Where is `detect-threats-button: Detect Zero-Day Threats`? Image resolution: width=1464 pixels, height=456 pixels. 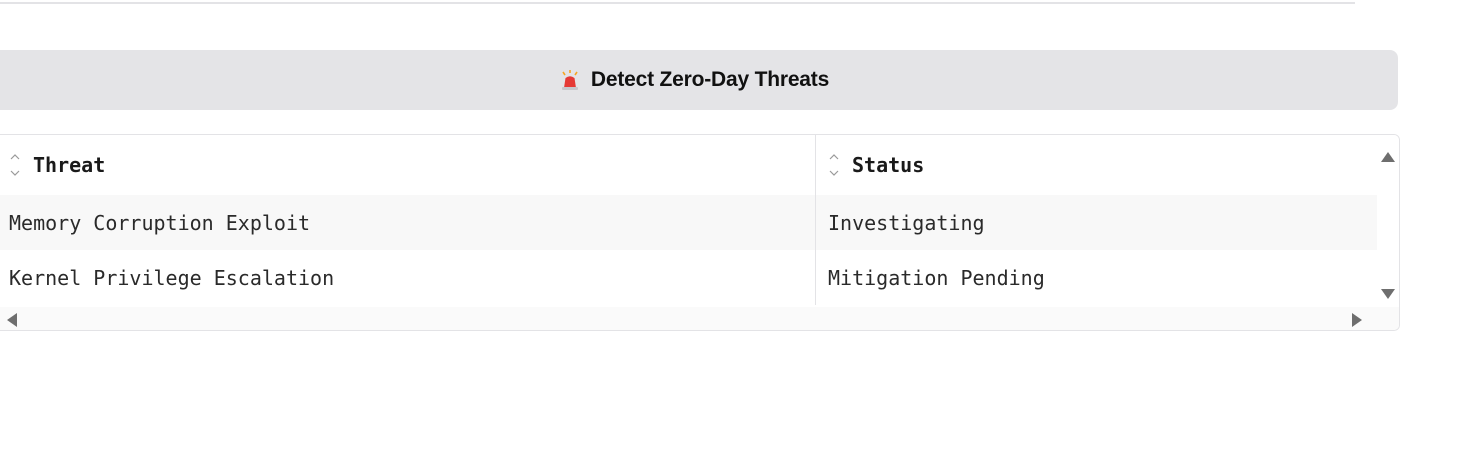
detect-threats-button: Detect Zero-Day Threats is located at coordinates (699, 80).